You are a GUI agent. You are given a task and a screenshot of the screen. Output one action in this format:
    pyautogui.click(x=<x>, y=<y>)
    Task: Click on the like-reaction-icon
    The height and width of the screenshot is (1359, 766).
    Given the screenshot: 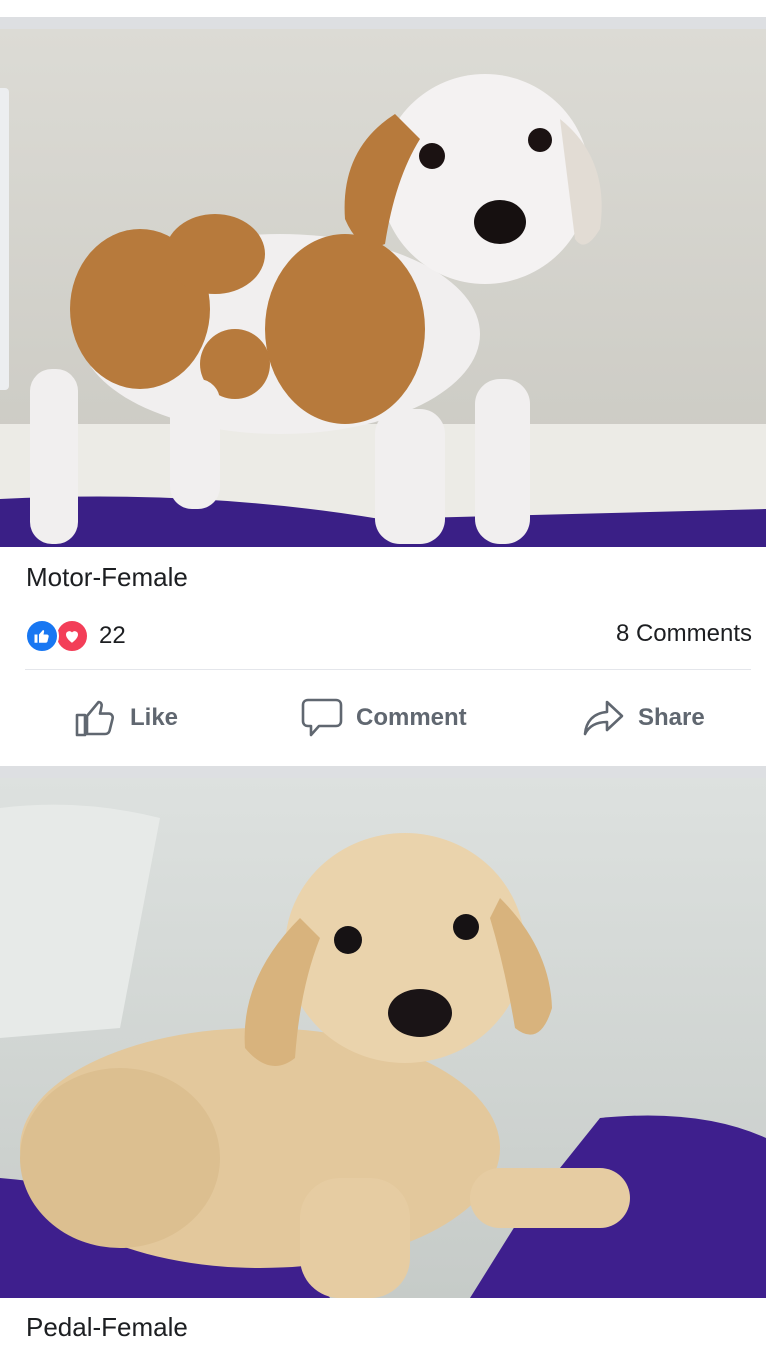 What is the action you would take?
    pyautogui.click(x=42, y=636)
    